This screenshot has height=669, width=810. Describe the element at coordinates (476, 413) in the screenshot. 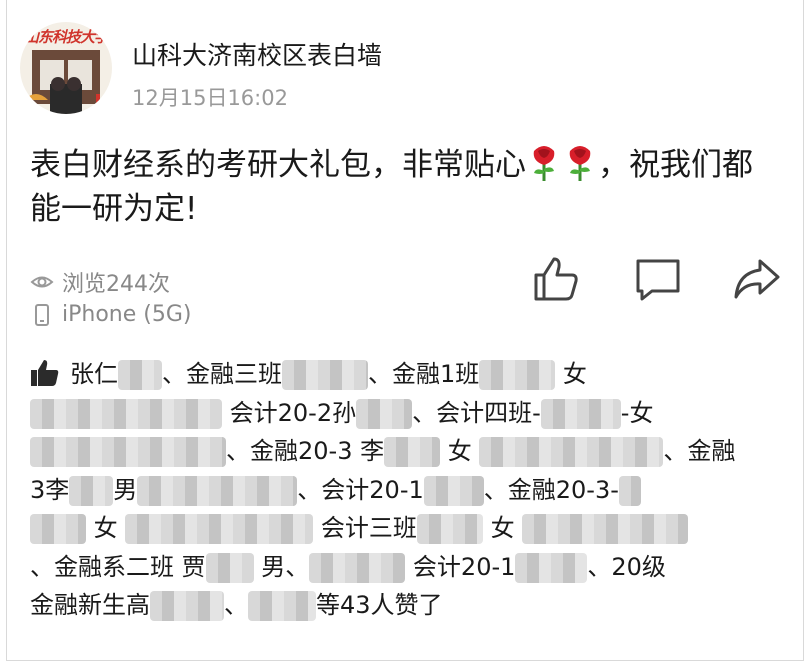

I see `liker-name: 、会计四班-` at that location.